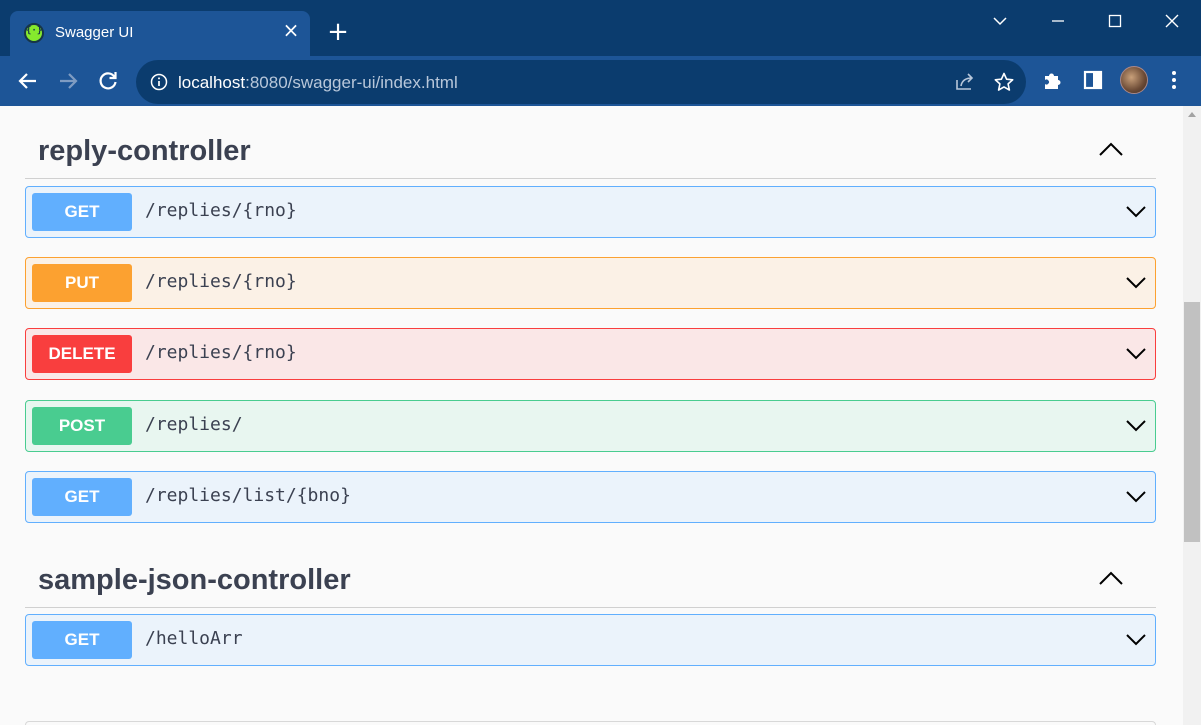 The height and width of the screenshot is (725, 1201). What do you see at coordinates (82, 283) in the screenshot?
I see `method-badge: PUT` at bounding box center [82, 283].